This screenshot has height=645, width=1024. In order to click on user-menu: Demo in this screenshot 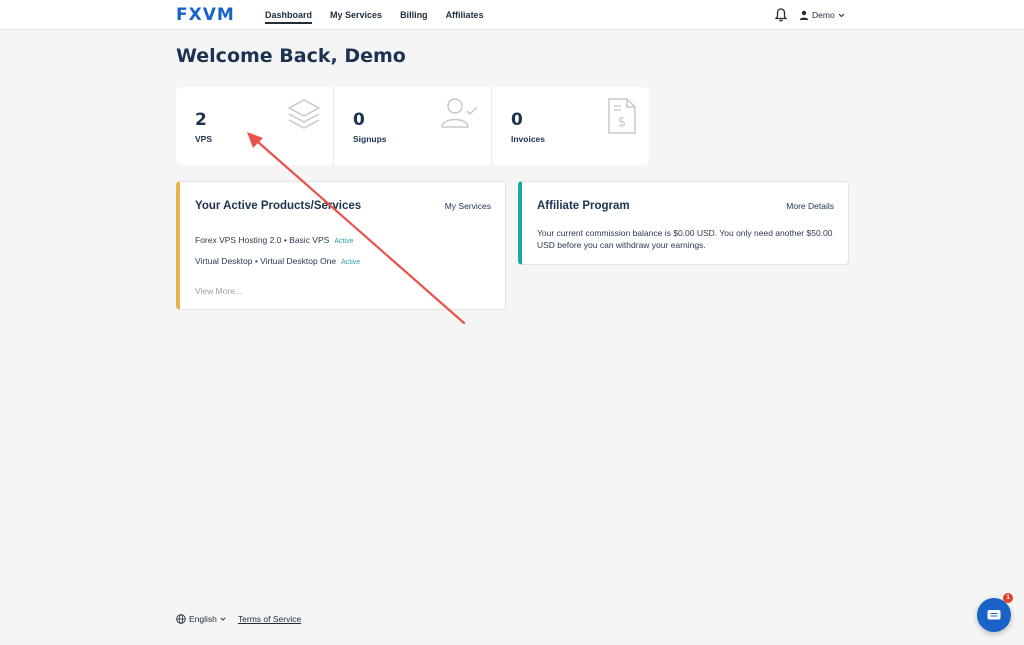, I will do `click(822, 15)`.